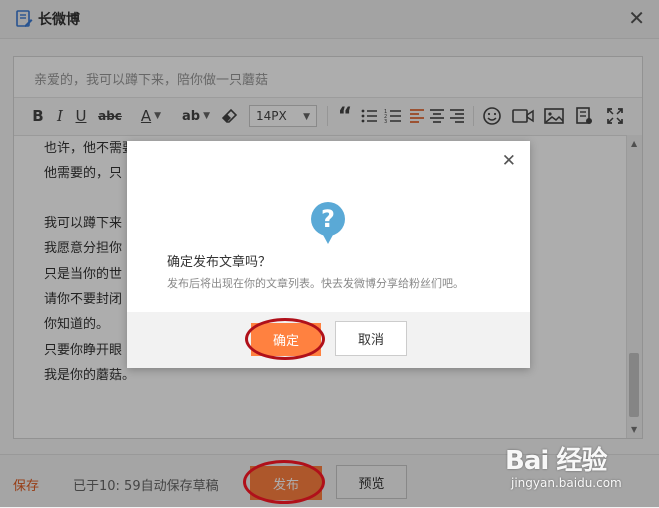  I want to click on watermark-url: jingyan.baidu.com, so click(566, 483).